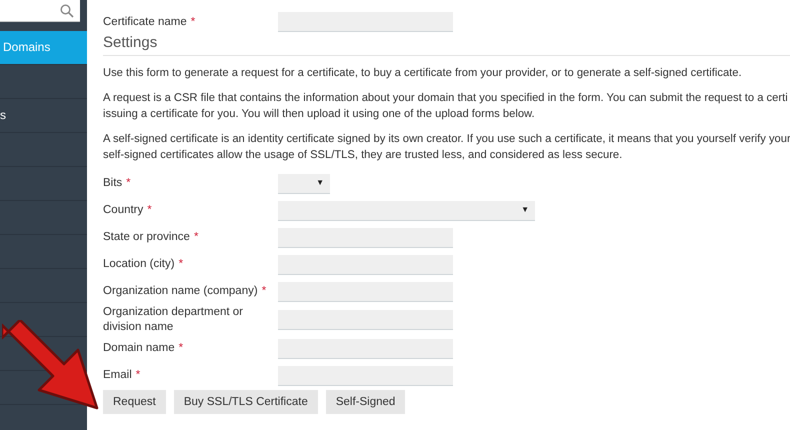  What do you see at coordinates (446, 98) in the screenshot?
I see `description-text: A request is a CSR file that contains the information about your domain that you specified in the form. You can submit the request to a certi` at bounding box center [446, 98].